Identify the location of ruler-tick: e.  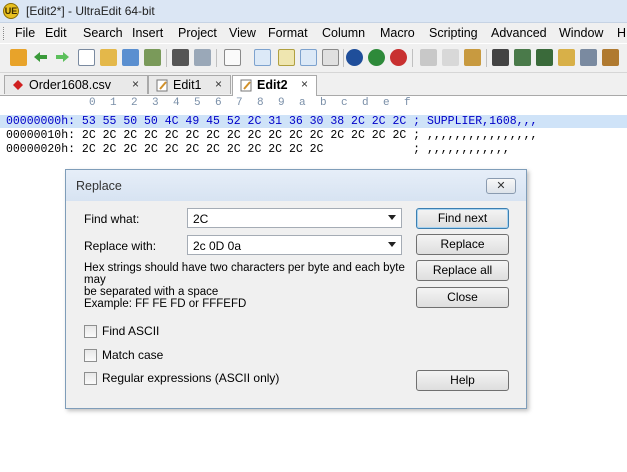
(386, 103).